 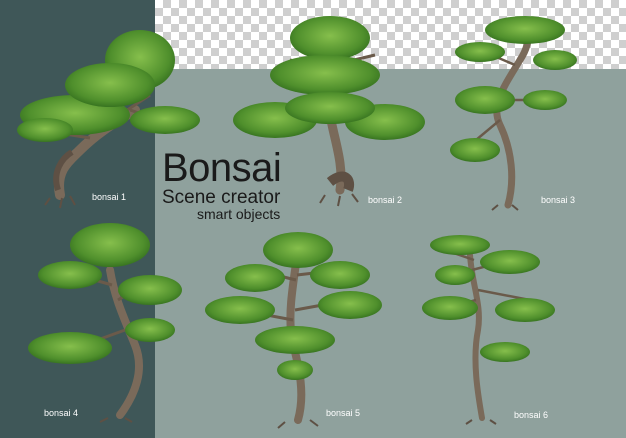 What do you see at coordinates (488, 330) in the screenshot?
I see `bonsai-6-tree` at bounding box center [488, 330].